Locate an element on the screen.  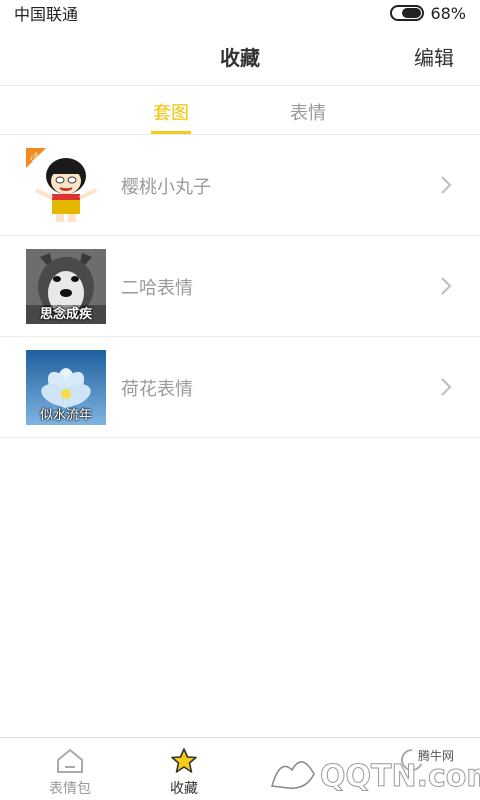
home-icon is located at coordinates (70, 760).